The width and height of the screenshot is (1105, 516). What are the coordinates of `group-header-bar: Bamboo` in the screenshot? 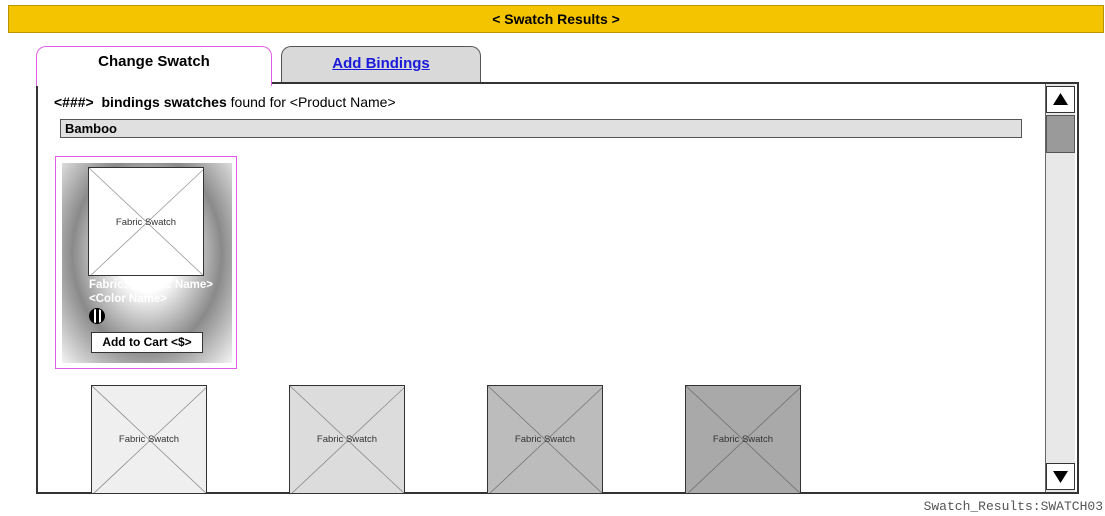 It's located at (541, 128).